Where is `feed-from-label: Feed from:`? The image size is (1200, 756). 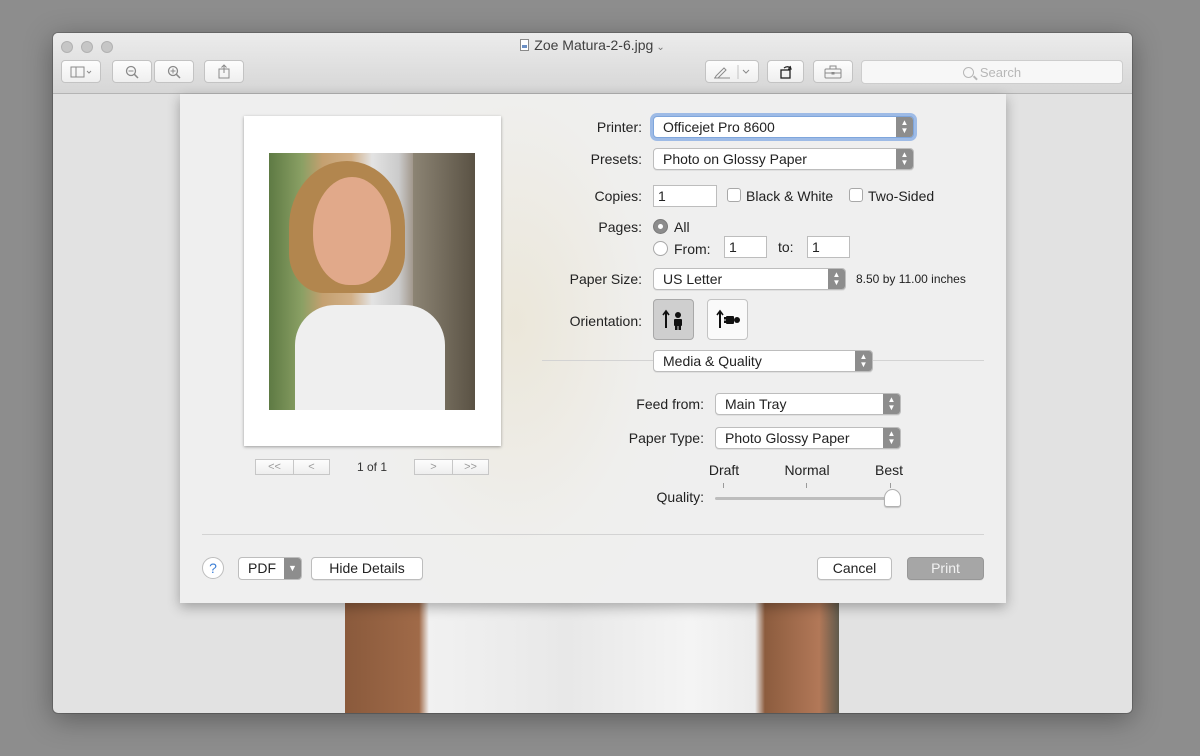 feed-from-label: Feed from: is located at coordinates (670, 404).